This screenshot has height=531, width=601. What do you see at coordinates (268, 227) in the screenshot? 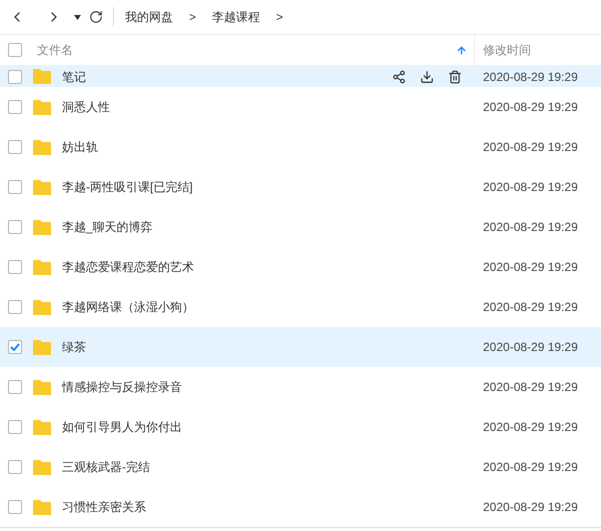
I see `file-name: 李越_聊天的博弈` at bounding box center [268, 227].